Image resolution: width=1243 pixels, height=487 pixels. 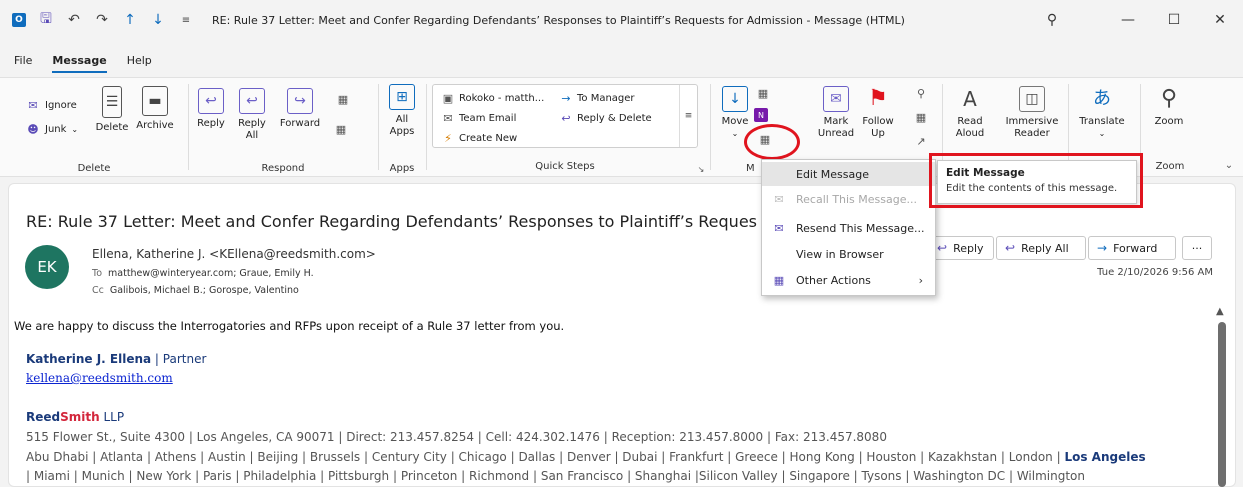 What do you see at coordinates (1220, 20) in the screenshot?
I see `close-button: ✕` at bounding box center [1220, 20].